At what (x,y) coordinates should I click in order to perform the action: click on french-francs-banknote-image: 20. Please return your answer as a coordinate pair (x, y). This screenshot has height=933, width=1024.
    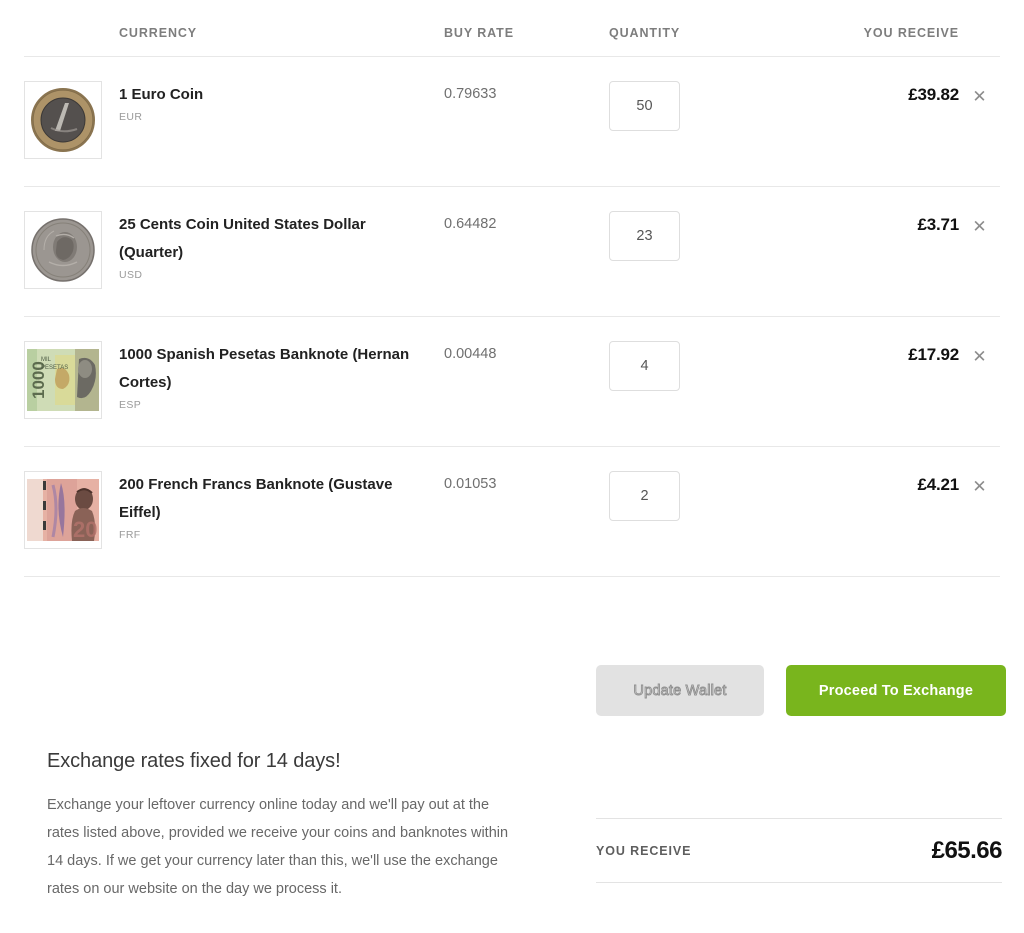
    Looking at the image, I should click on (63, 510).